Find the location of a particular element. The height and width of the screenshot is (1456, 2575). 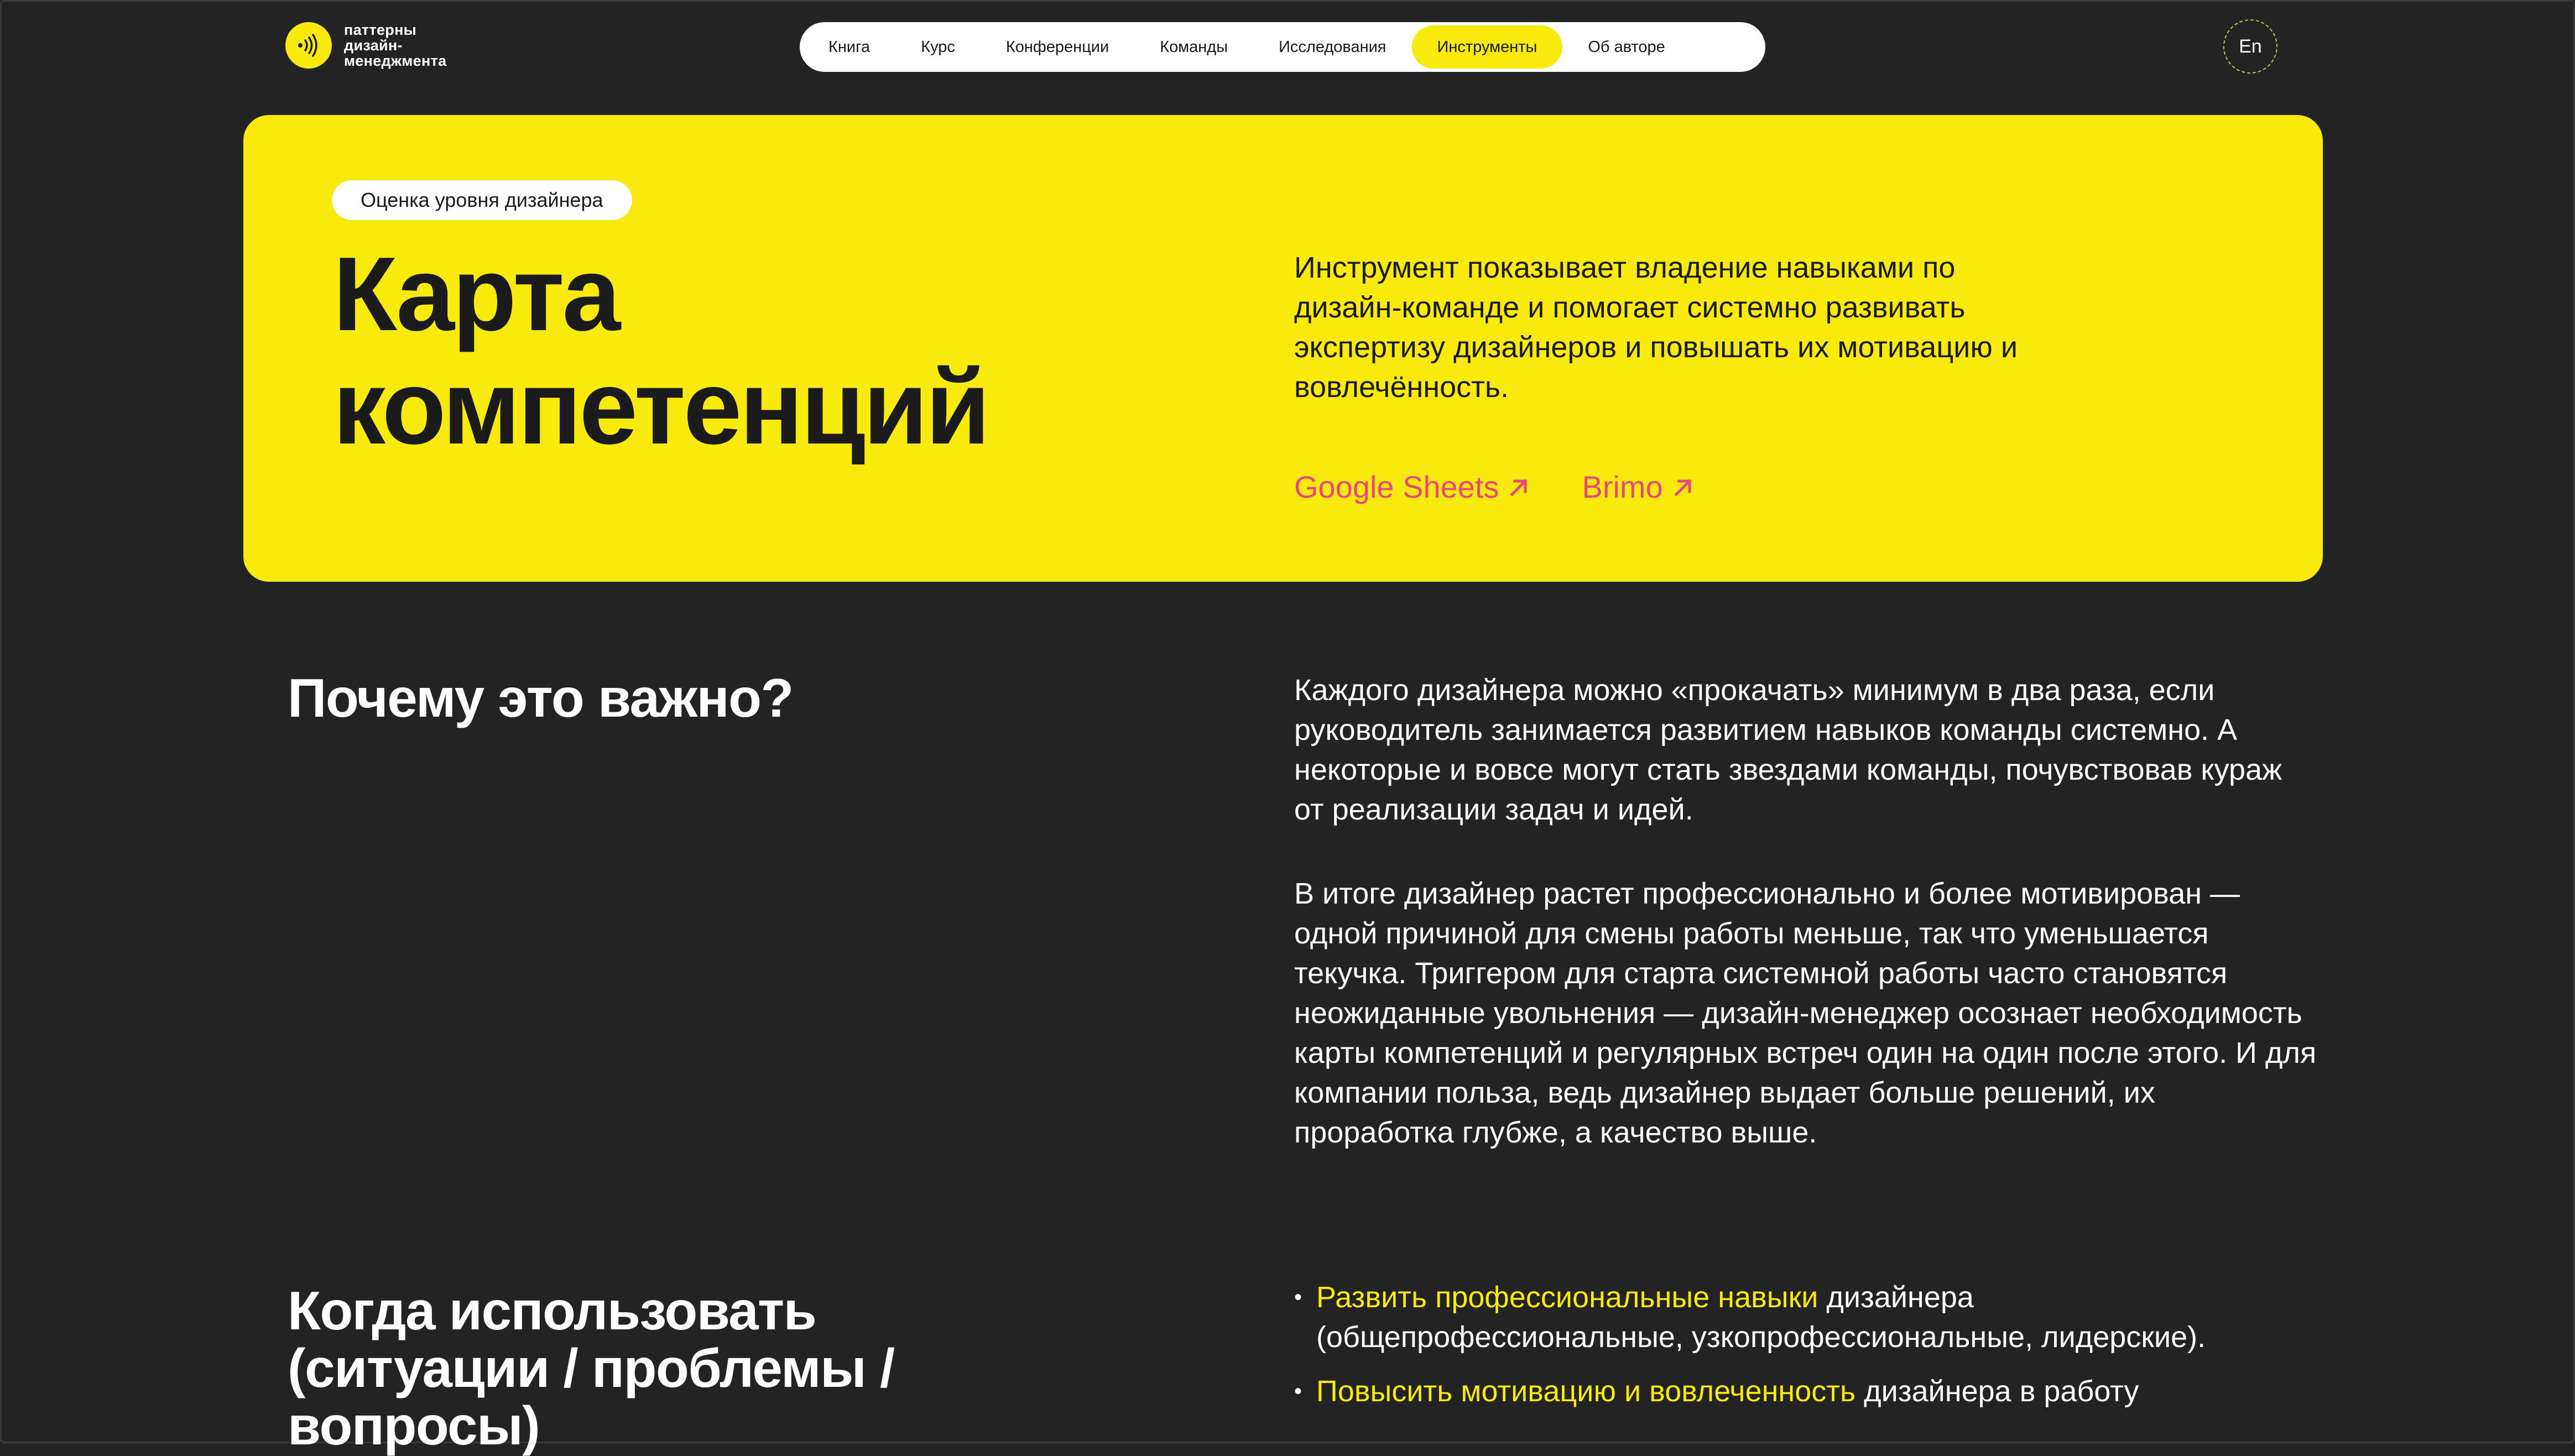

list-item-highlight-link: Развить профессиональные навыки is located at coordinates (1567, 1297).